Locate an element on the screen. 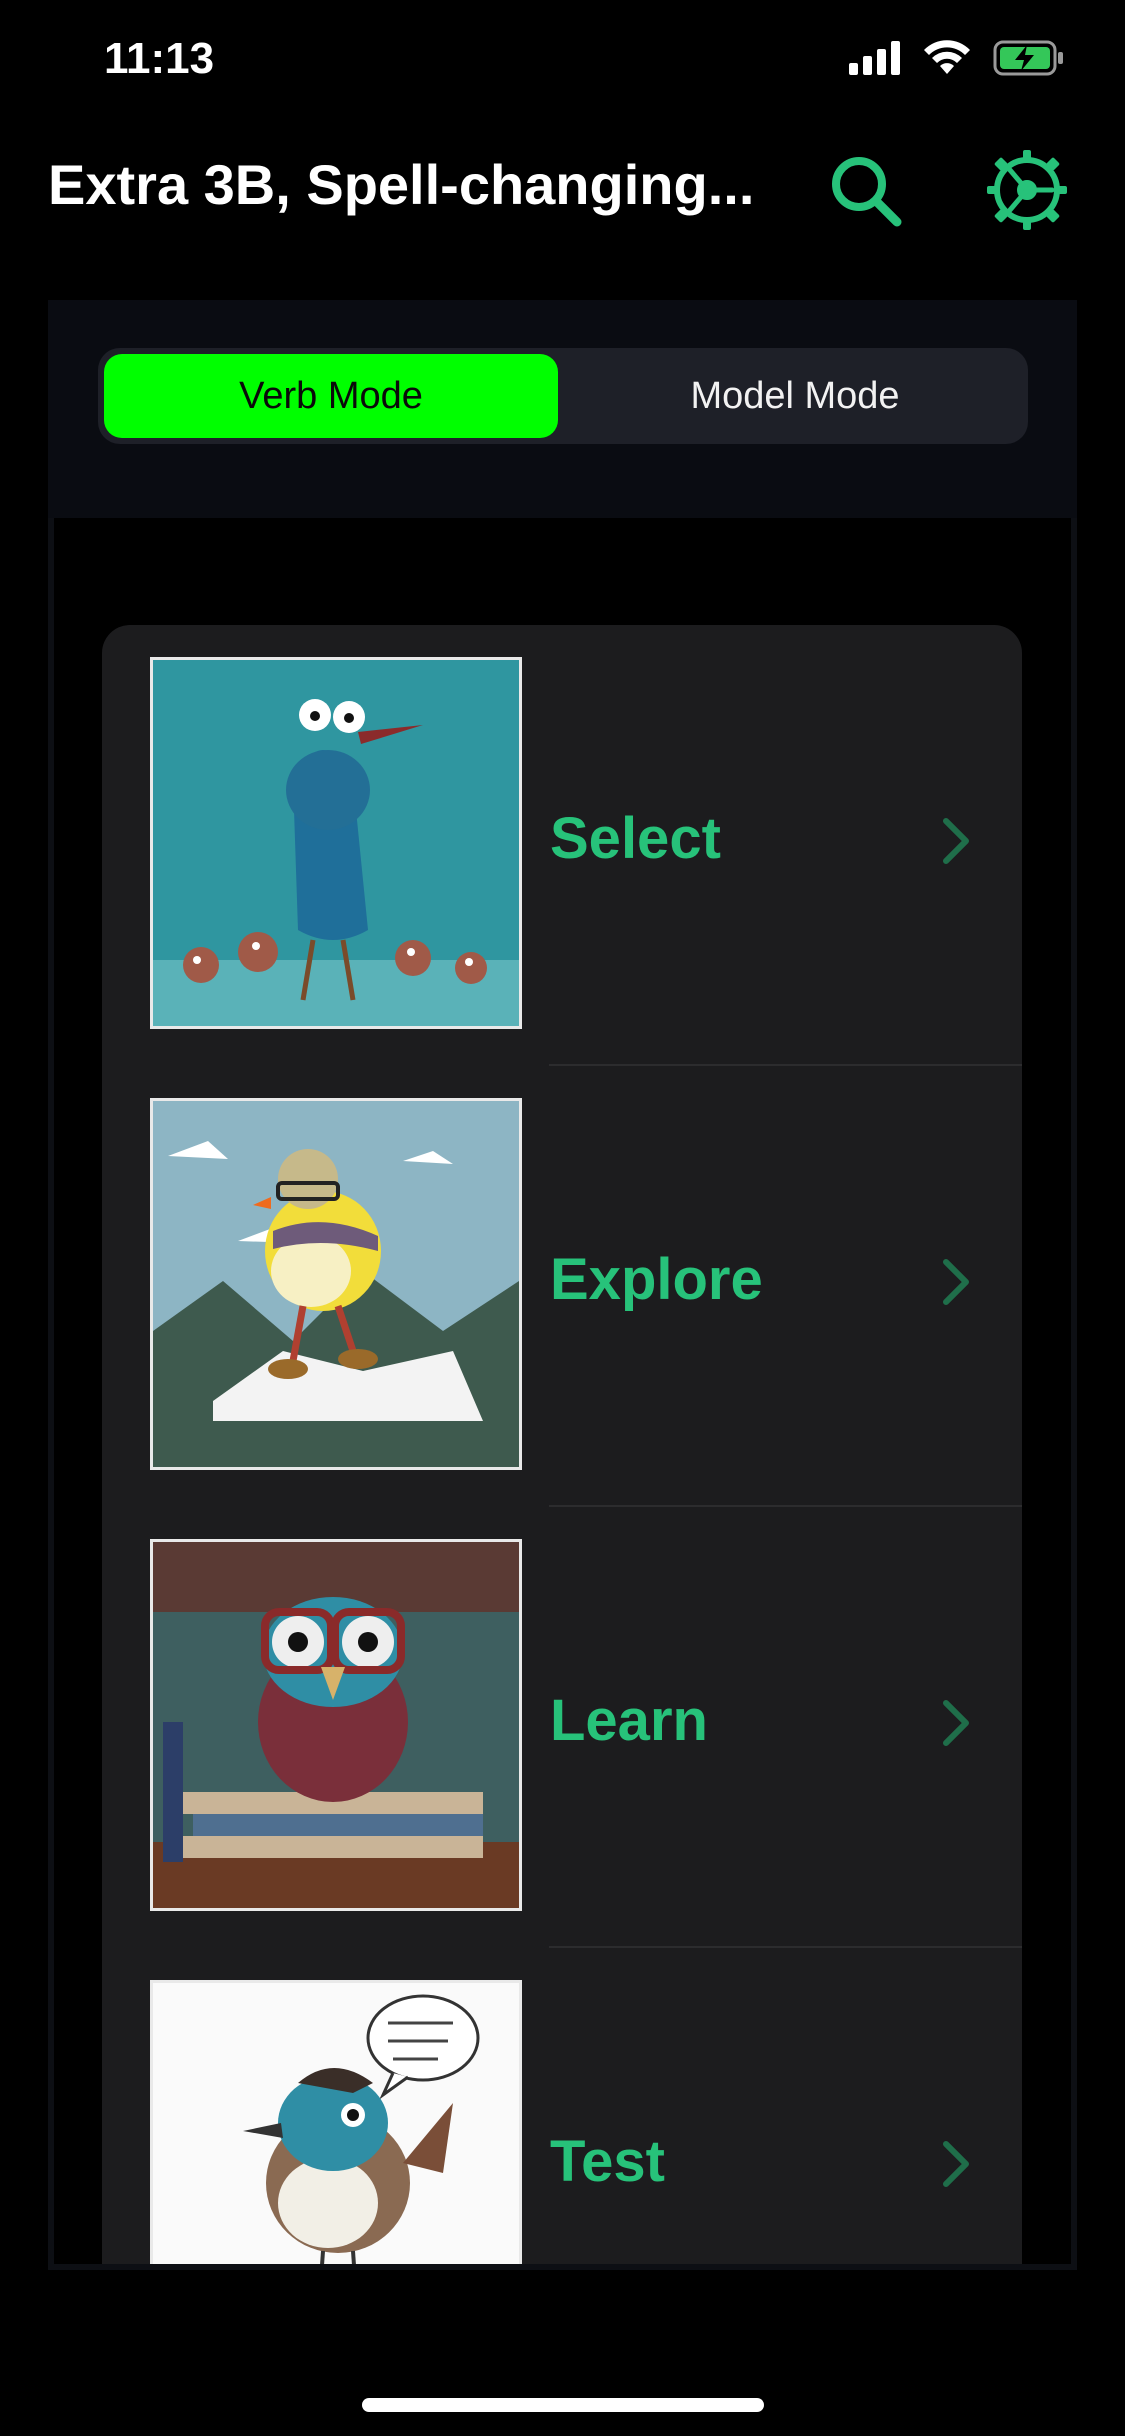 Image resolution: width=1125 pixels, height=2436 pixels. wifi-icon is located at coordinates (947, 57).